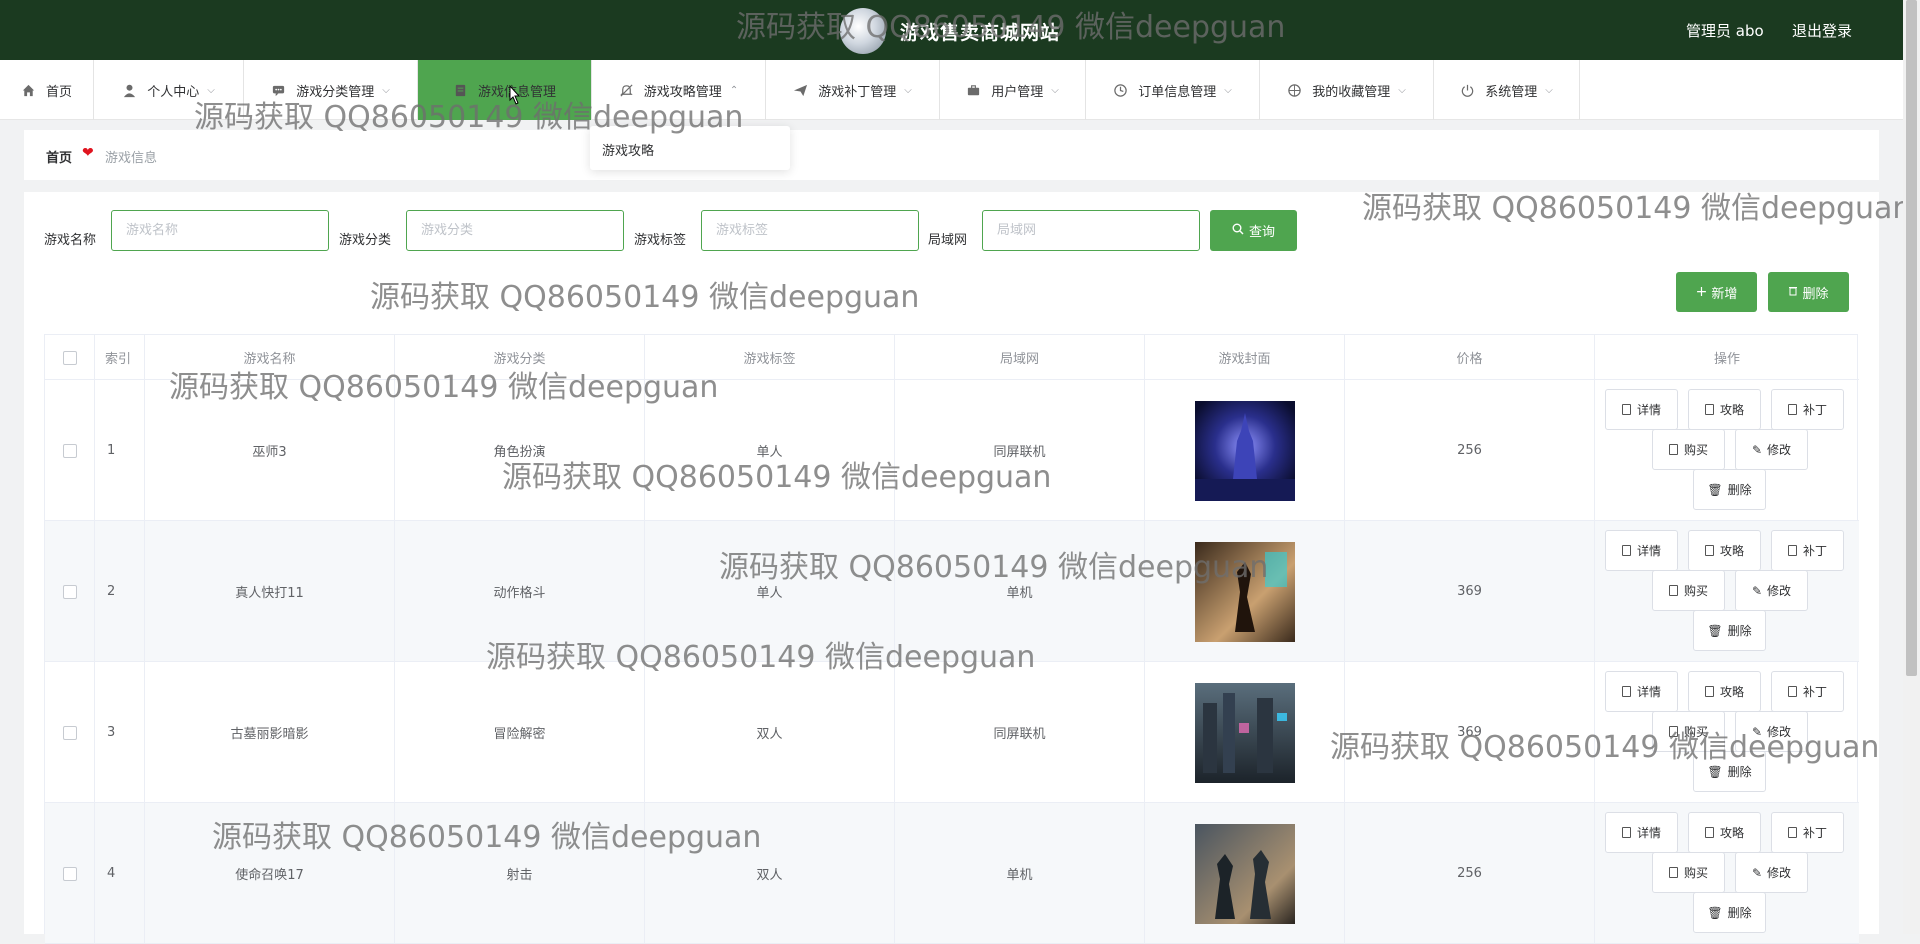 This screenshot has width=1920, height=944. Describe the element at coordinates (1739, 772) in the screenshot. I see `op-label: 删除` at that location.